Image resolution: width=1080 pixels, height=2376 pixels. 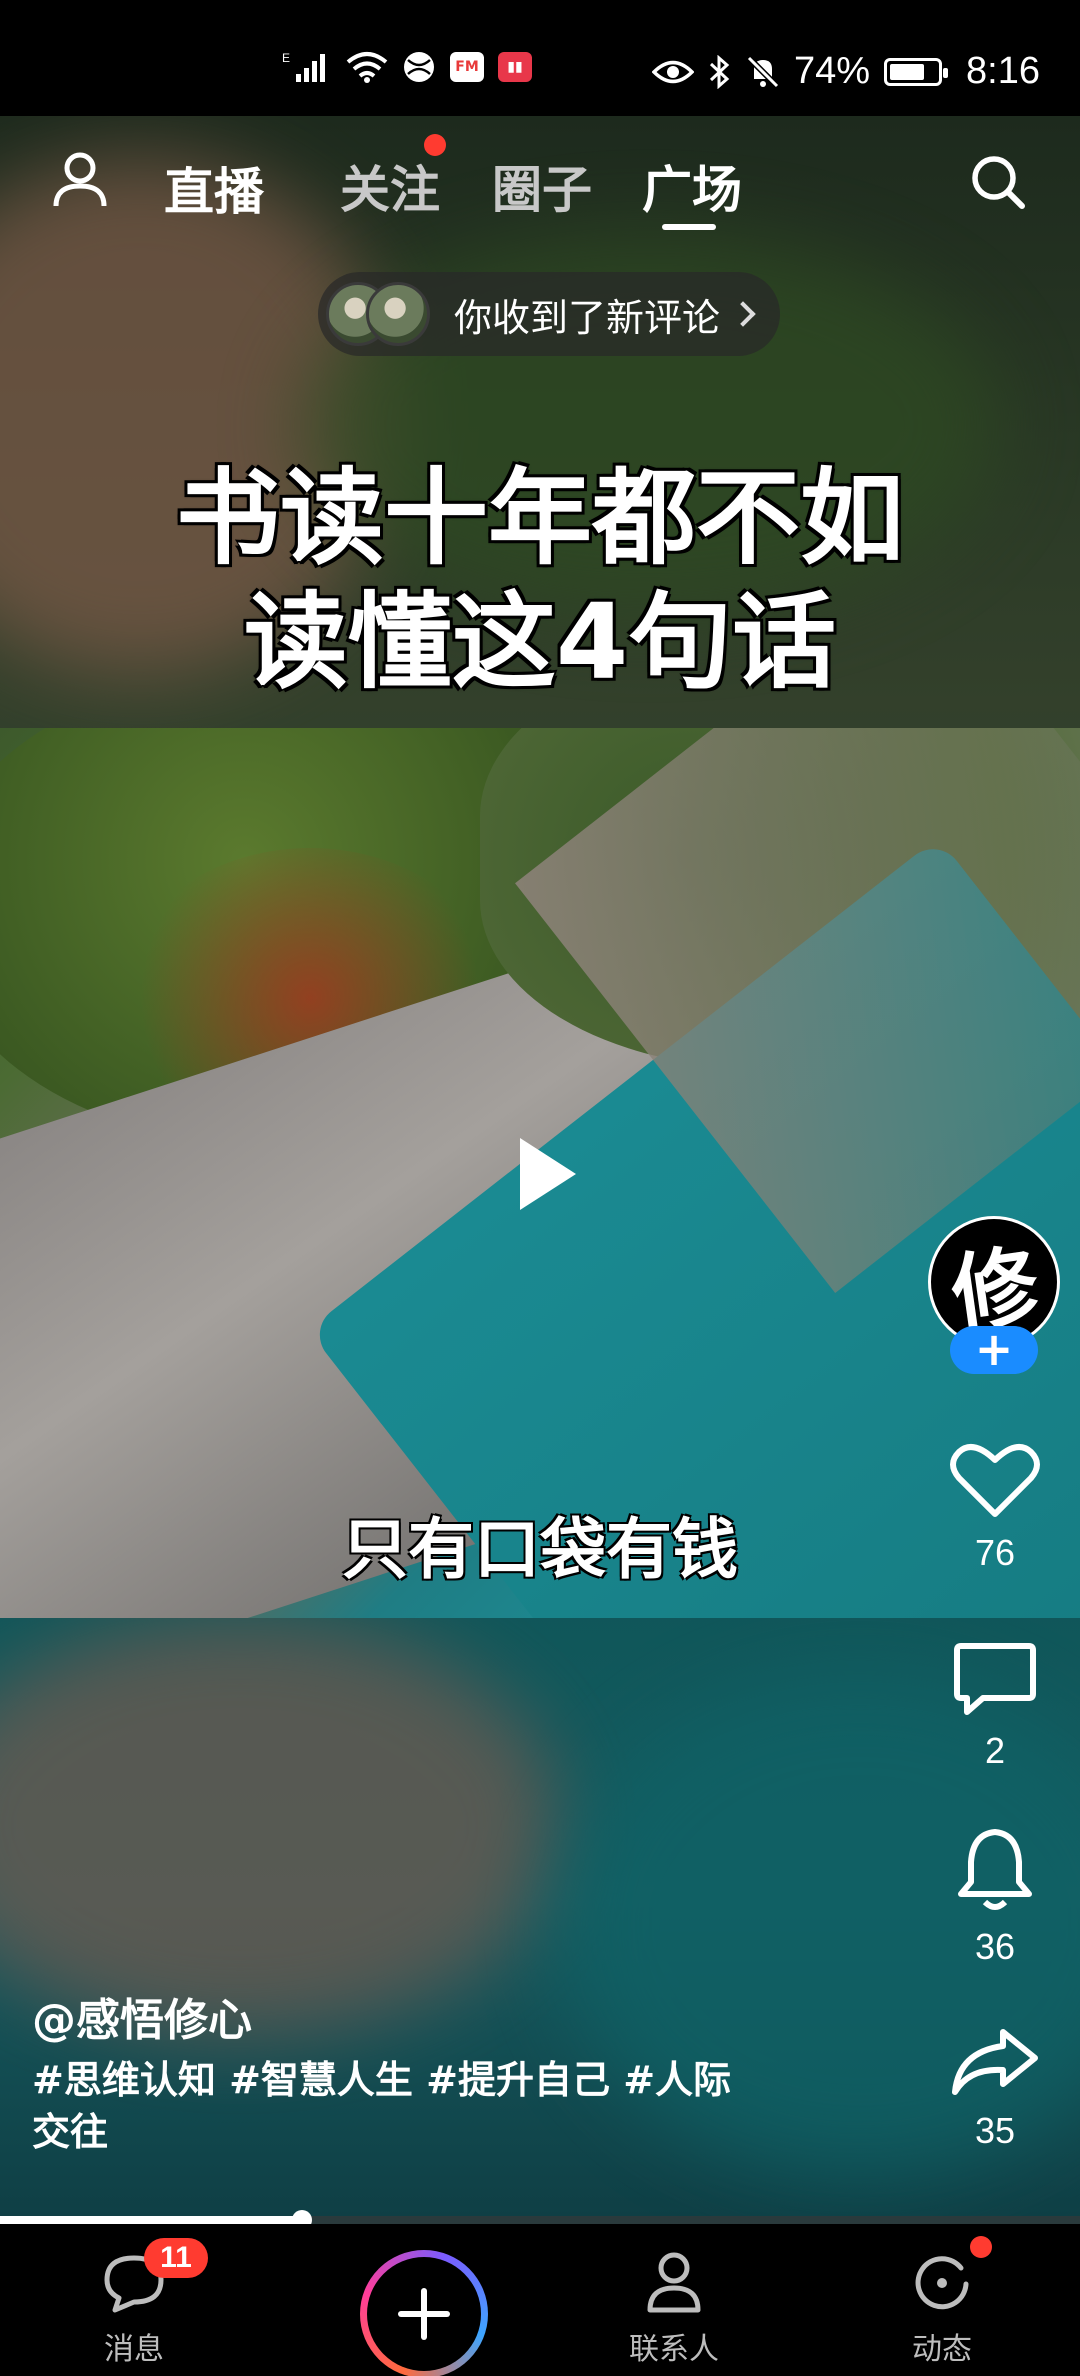 I want to click on dynamic-new-dot, so click(x=981, y=2247).